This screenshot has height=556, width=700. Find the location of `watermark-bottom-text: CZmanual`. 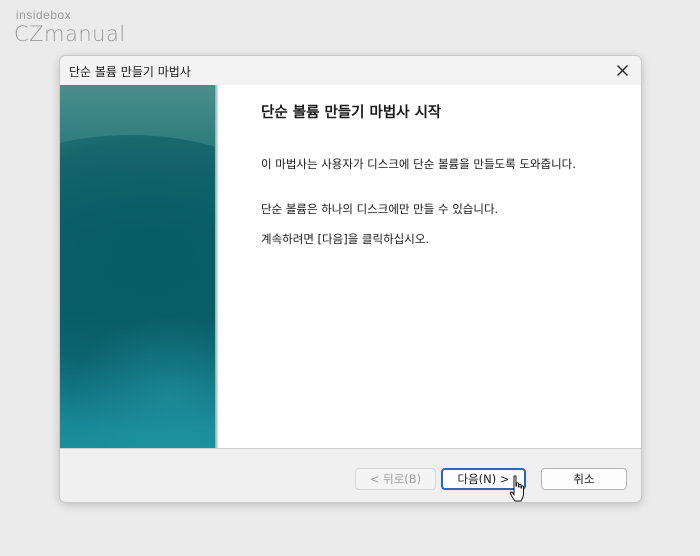

watermark-bottom-text: CZmanual is located at coordinates (70, 34).